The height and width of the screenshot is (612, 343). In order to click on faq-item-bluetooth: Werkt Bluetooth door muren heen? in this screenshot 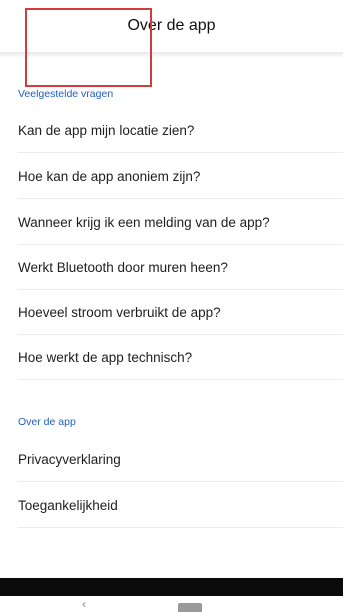, I will do `click(180, 268)`.